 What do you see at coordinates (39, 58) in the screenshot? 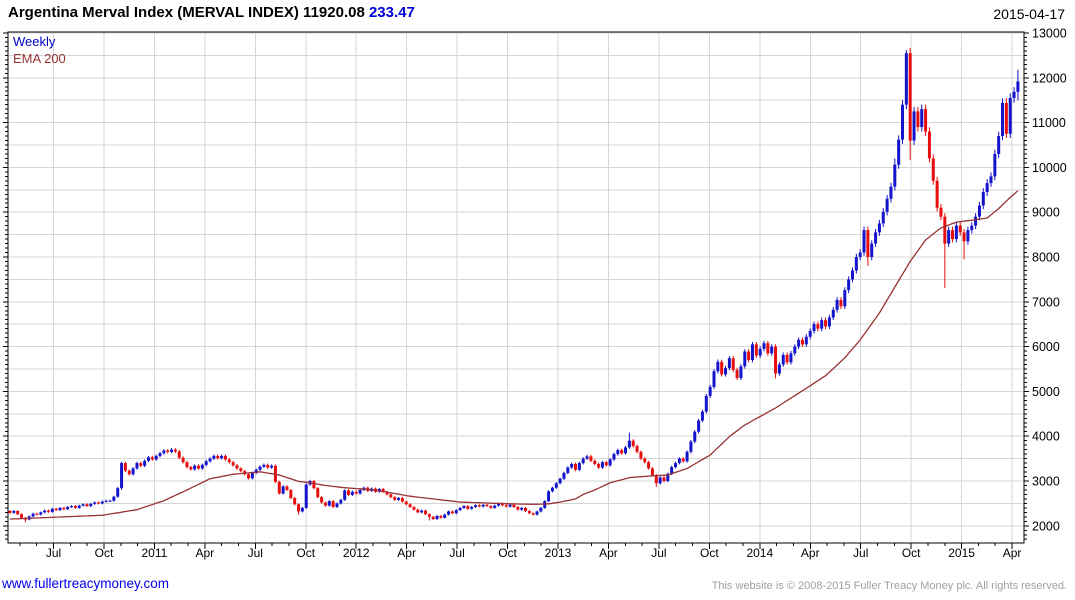
I see `legend-ema-200: EMA 200` at bounding box center [39, 58].